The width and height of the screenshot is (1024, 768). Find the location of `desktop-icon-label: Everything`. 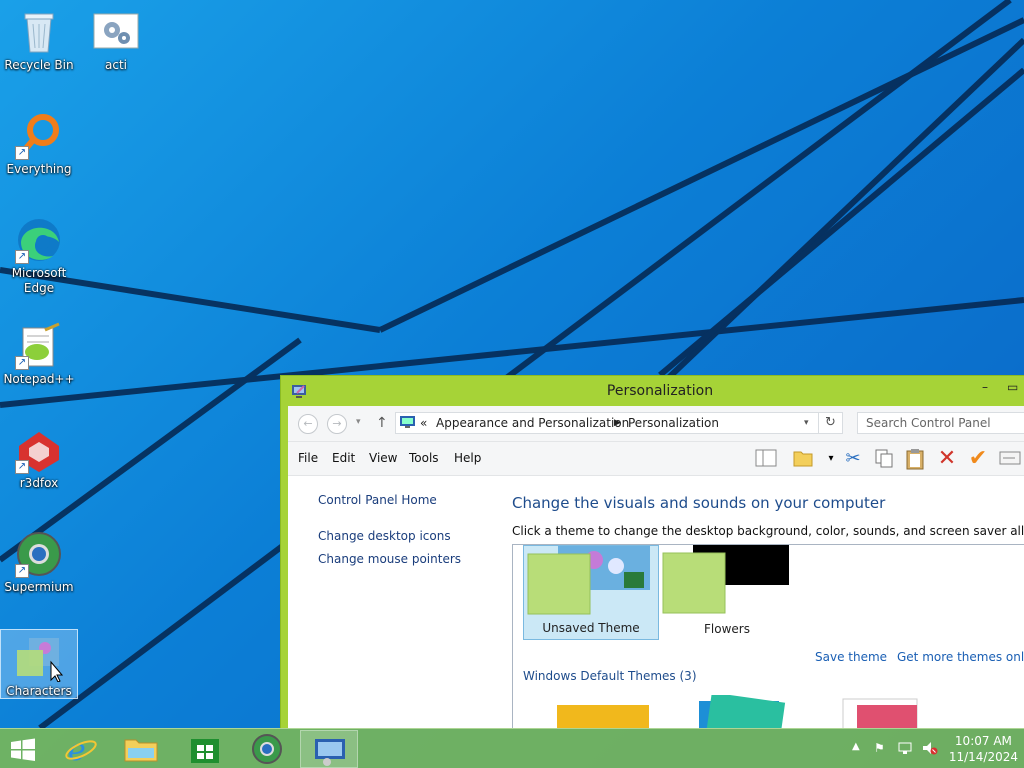

desktop-icon-label: Everything is located at coordinates (39, 169).